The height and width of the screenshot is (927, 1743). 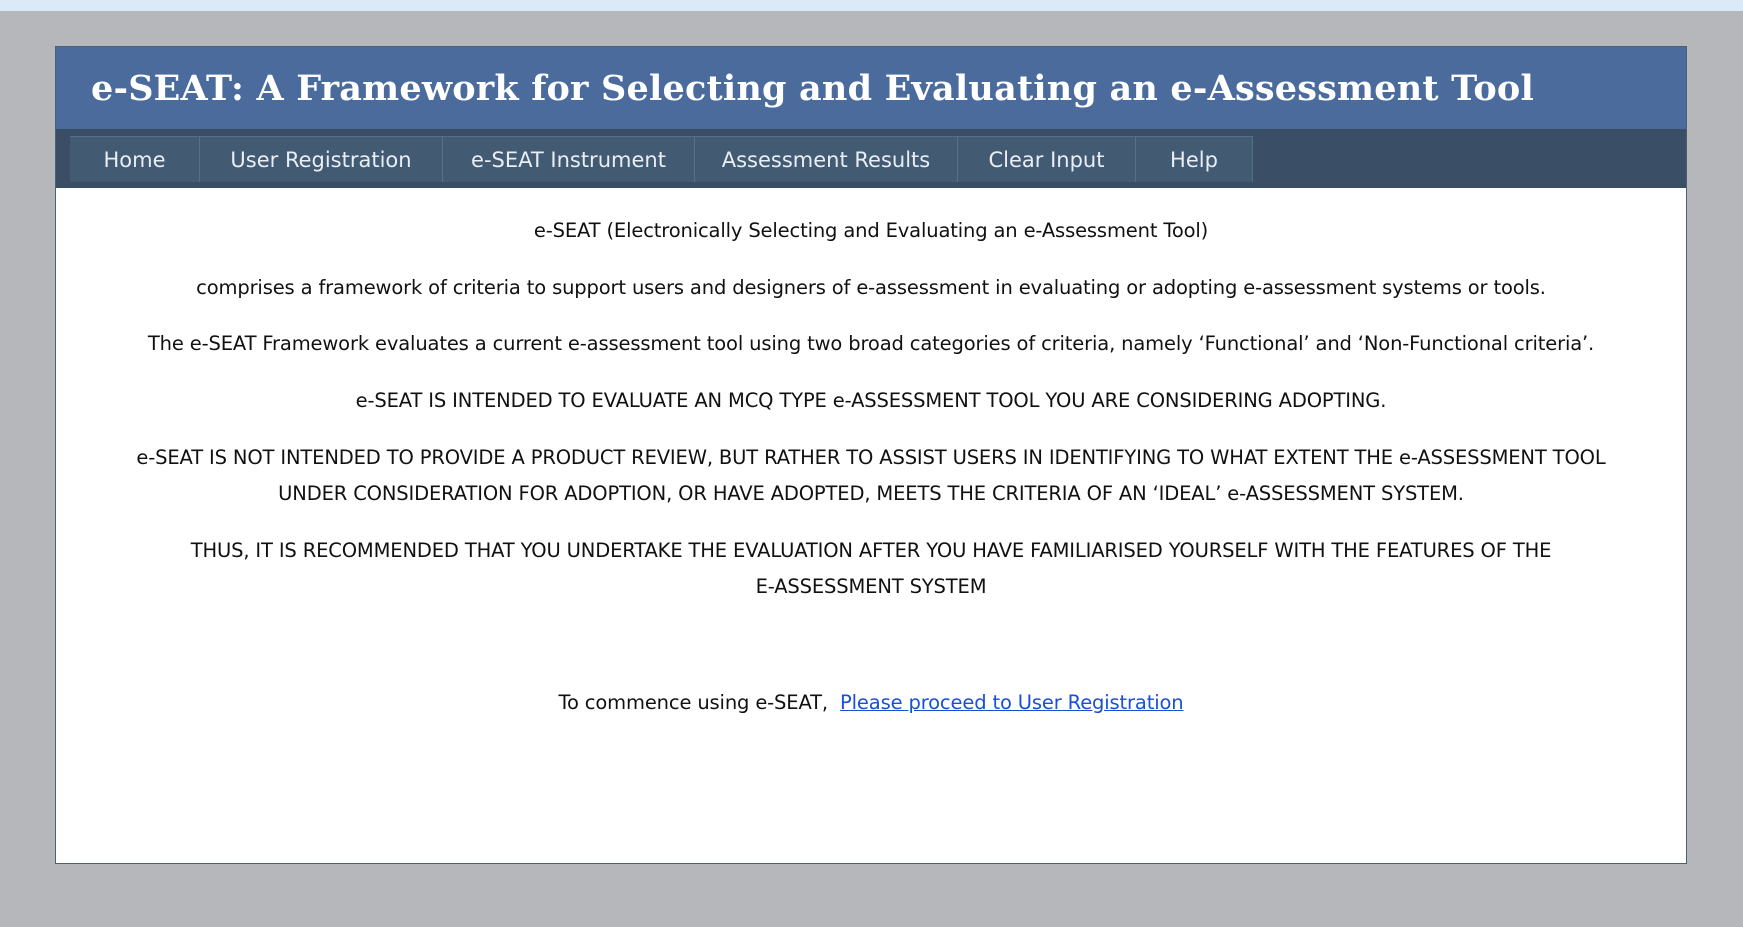 What do you see at coordinates (1194, 159) in the screenshot?
I see `nav-item-help: Help` at bounding box center [1194, 159].